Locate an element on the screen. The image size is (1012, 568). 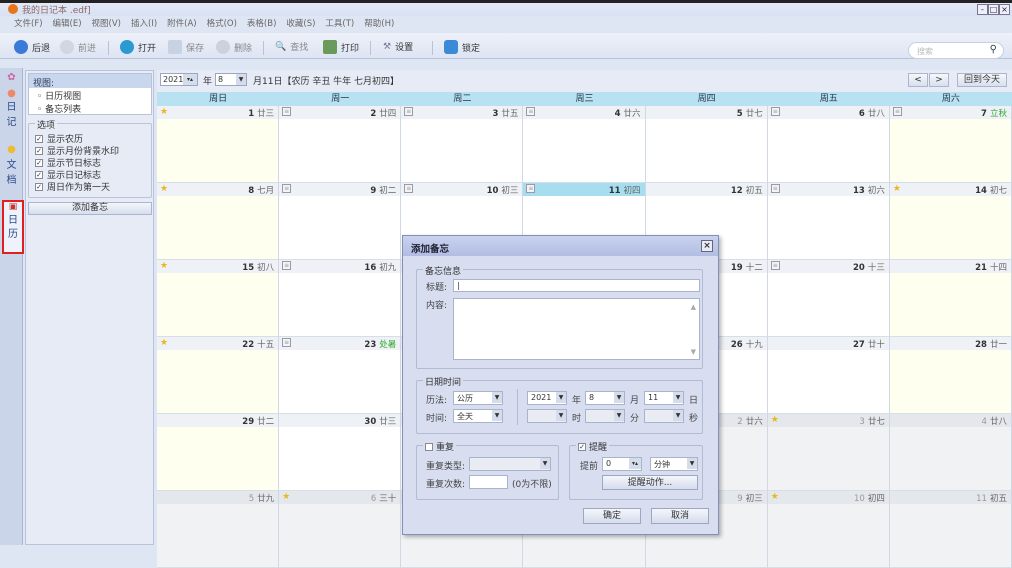
calendar-day-cell: ★ 8 七月 is located at coordinates (218, 221).